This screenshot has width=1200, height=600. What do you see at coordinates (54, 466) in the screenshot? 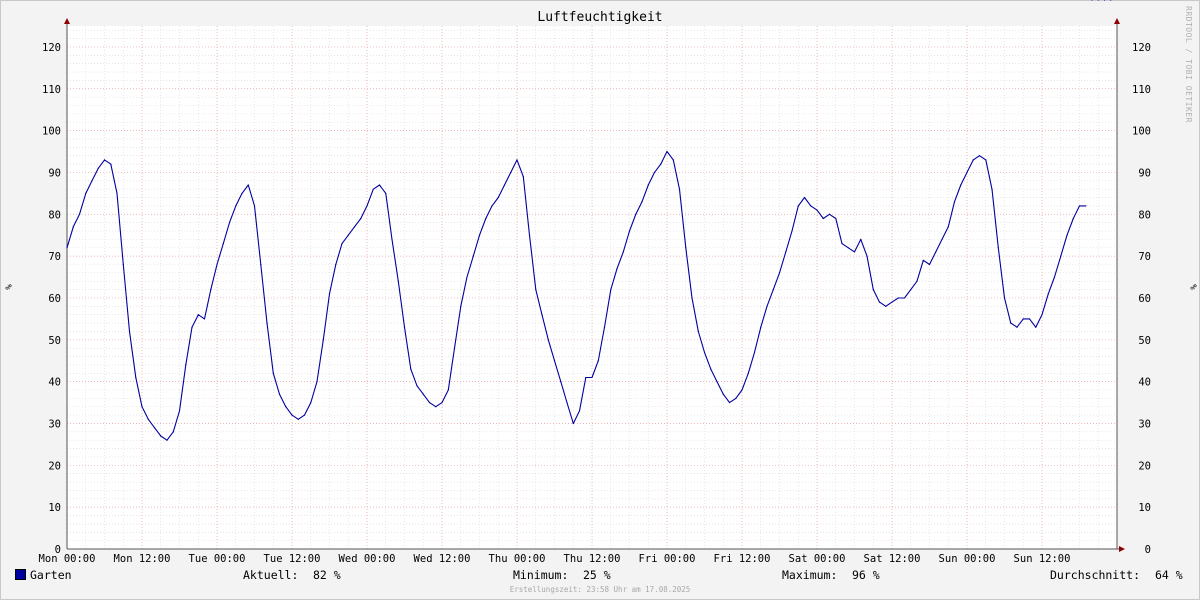
I see `y-tick-label-left: 20` at bounding box center [54, 466].